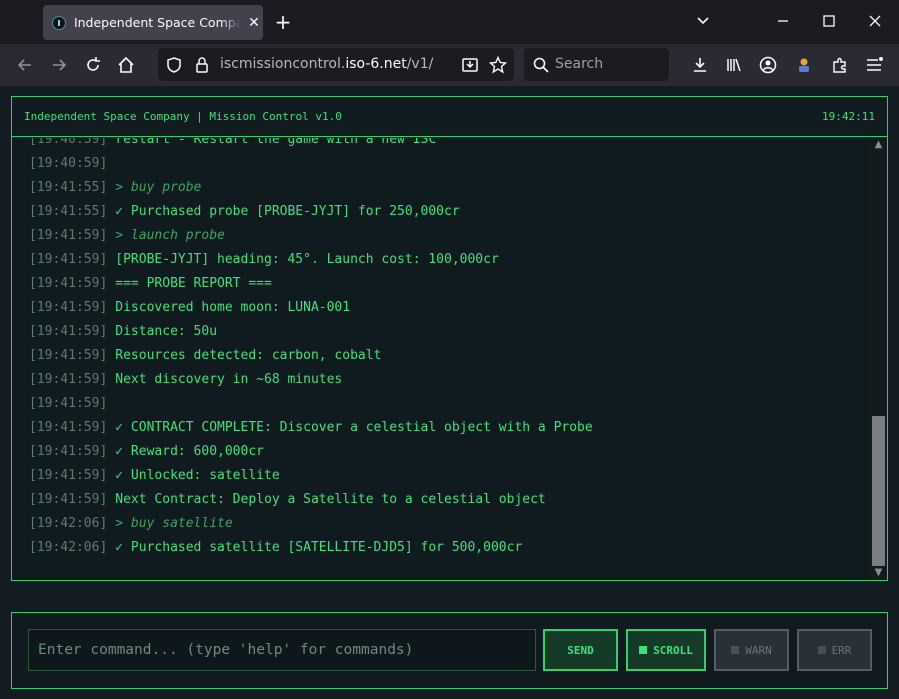 Image resolution: width=899 pixels, height=699 pixels. What do you see at coordinates (233, 307) in the screenshot?
I see `log-message: Discovered home moon: LUNA-001` at bounding box center [233, 307].